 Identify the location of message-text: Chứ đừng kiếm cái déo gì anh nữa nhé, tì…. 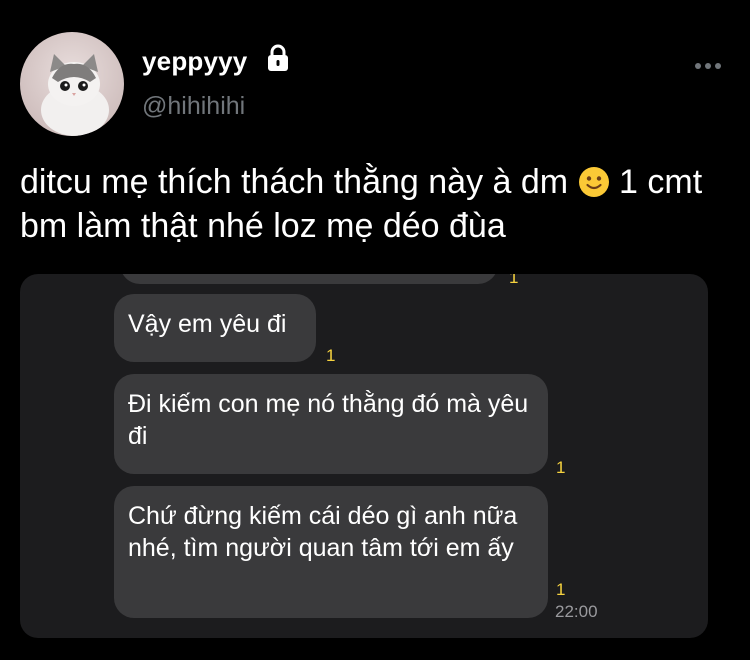
(323, 532).